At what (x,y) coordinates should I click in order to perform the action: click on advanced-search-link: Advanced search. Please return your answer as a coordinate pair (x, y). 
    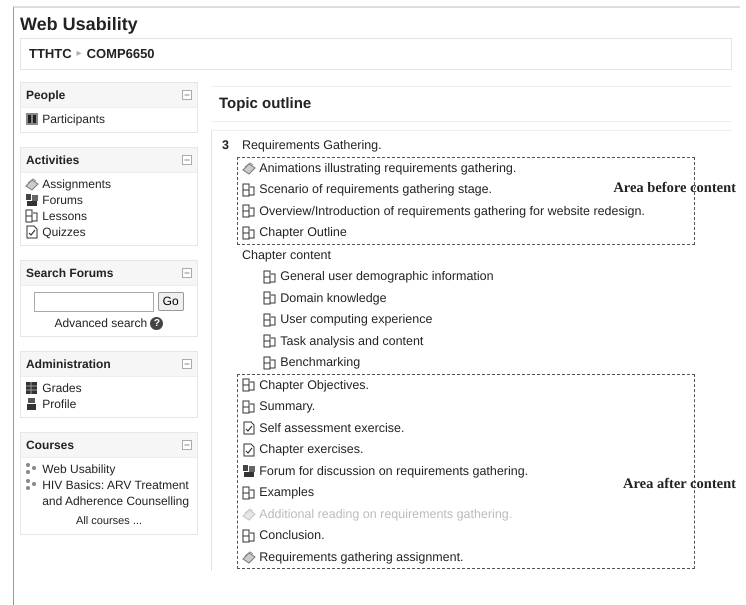
    Looking at the image, I should click on (101, 323).